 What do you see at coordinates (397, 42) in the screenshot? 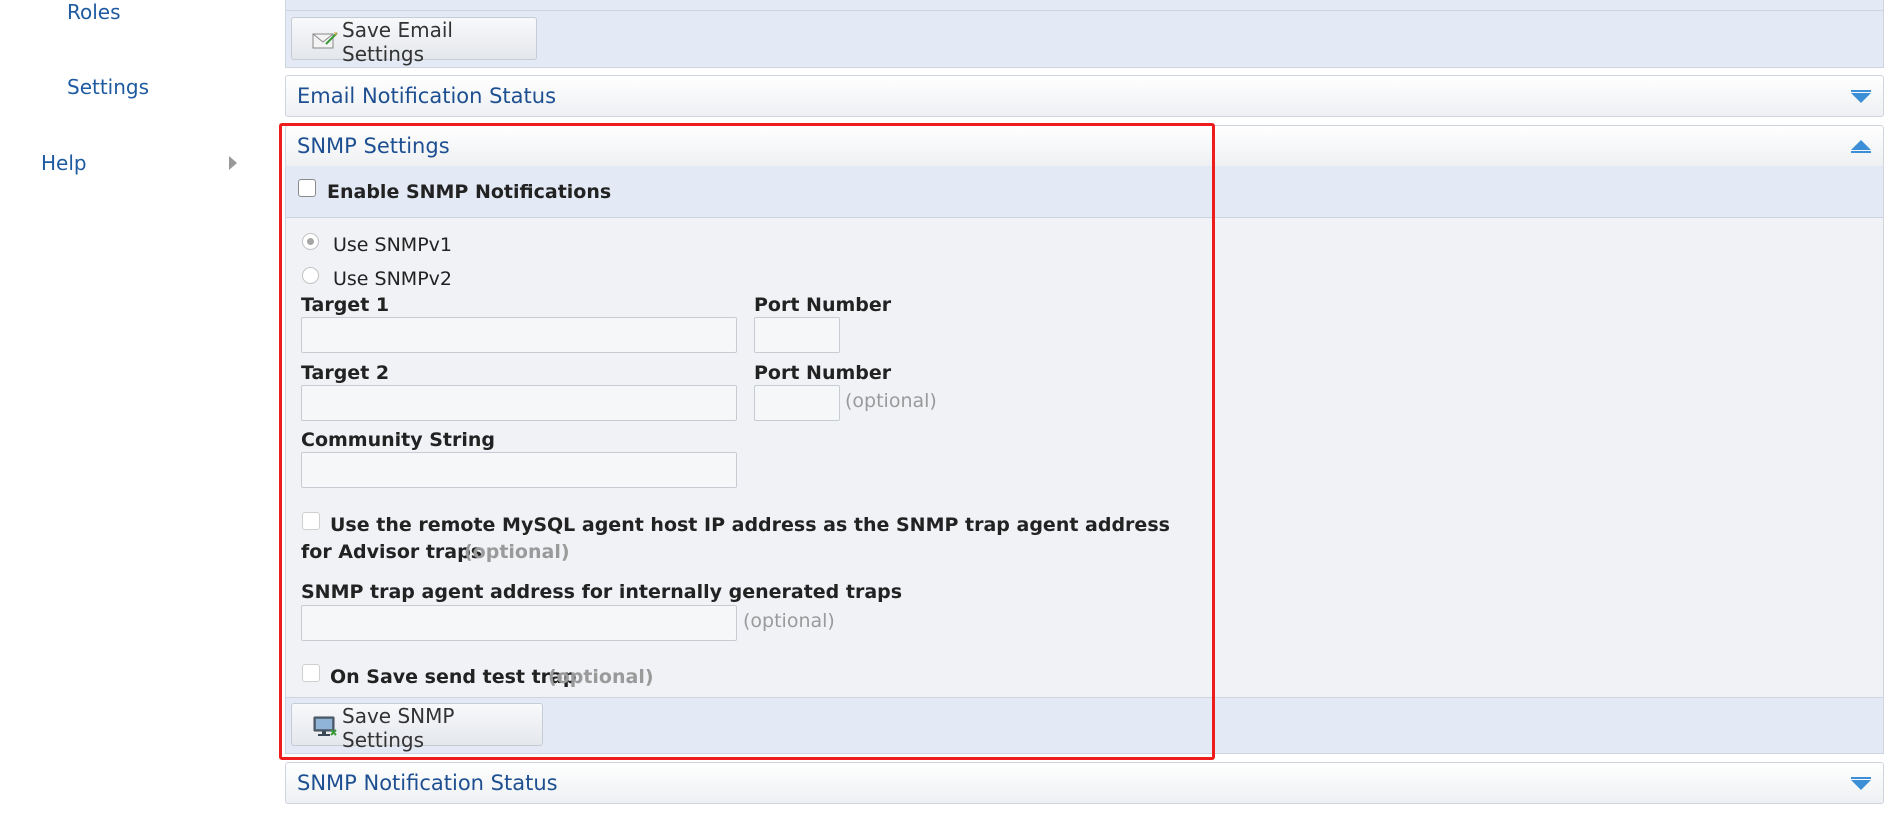
I see `save-email-settings-label: Save Email Settings` at bounding box center [397, 42].